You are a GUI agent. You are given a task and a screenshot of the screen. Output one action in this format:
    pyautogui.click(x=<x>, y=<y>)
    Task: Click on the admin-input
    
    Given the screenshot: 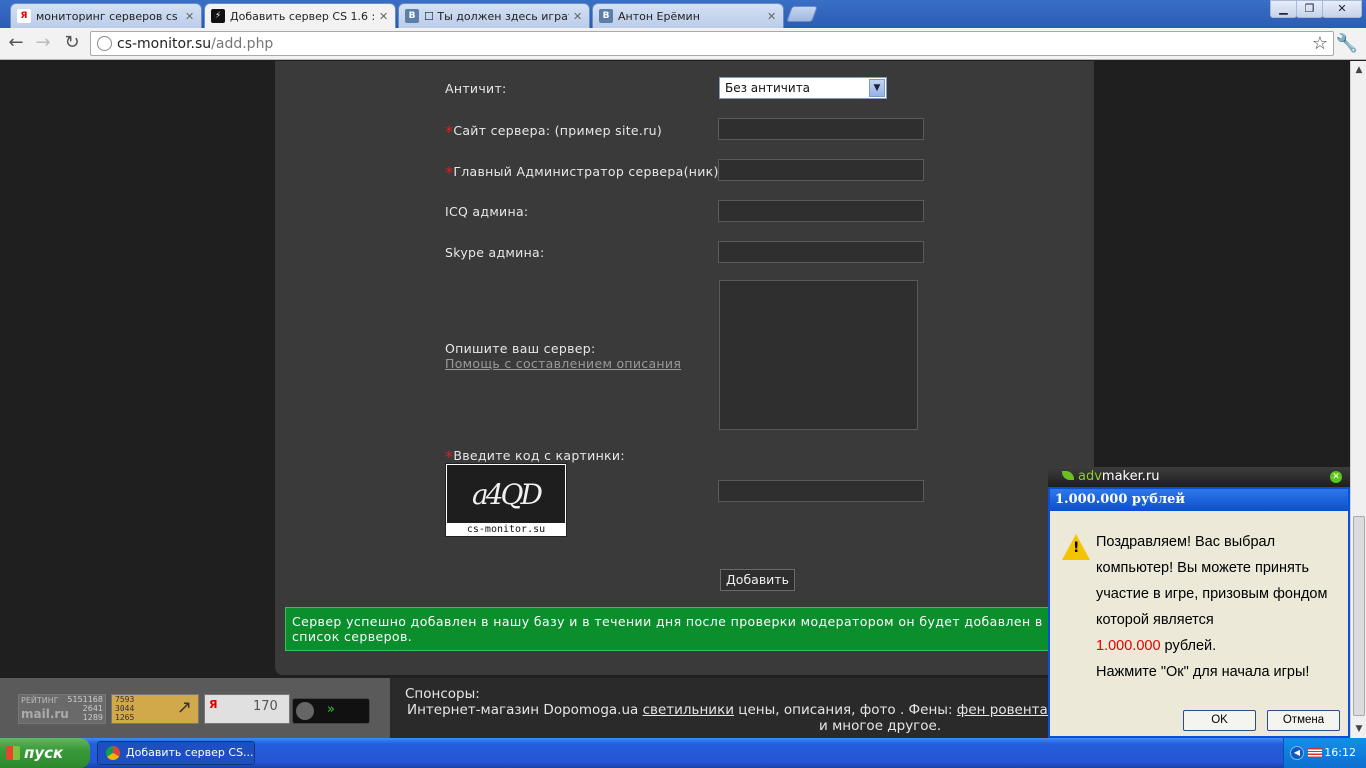 What is the action you would take?
    pyautogui.click(x=821, y=170)
    